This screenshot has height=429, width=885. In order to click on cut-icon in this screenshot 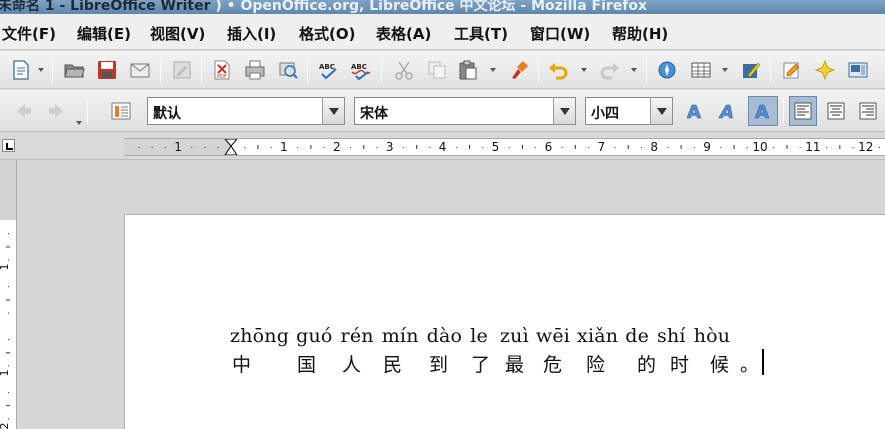, I will do `click(404, 70)`.